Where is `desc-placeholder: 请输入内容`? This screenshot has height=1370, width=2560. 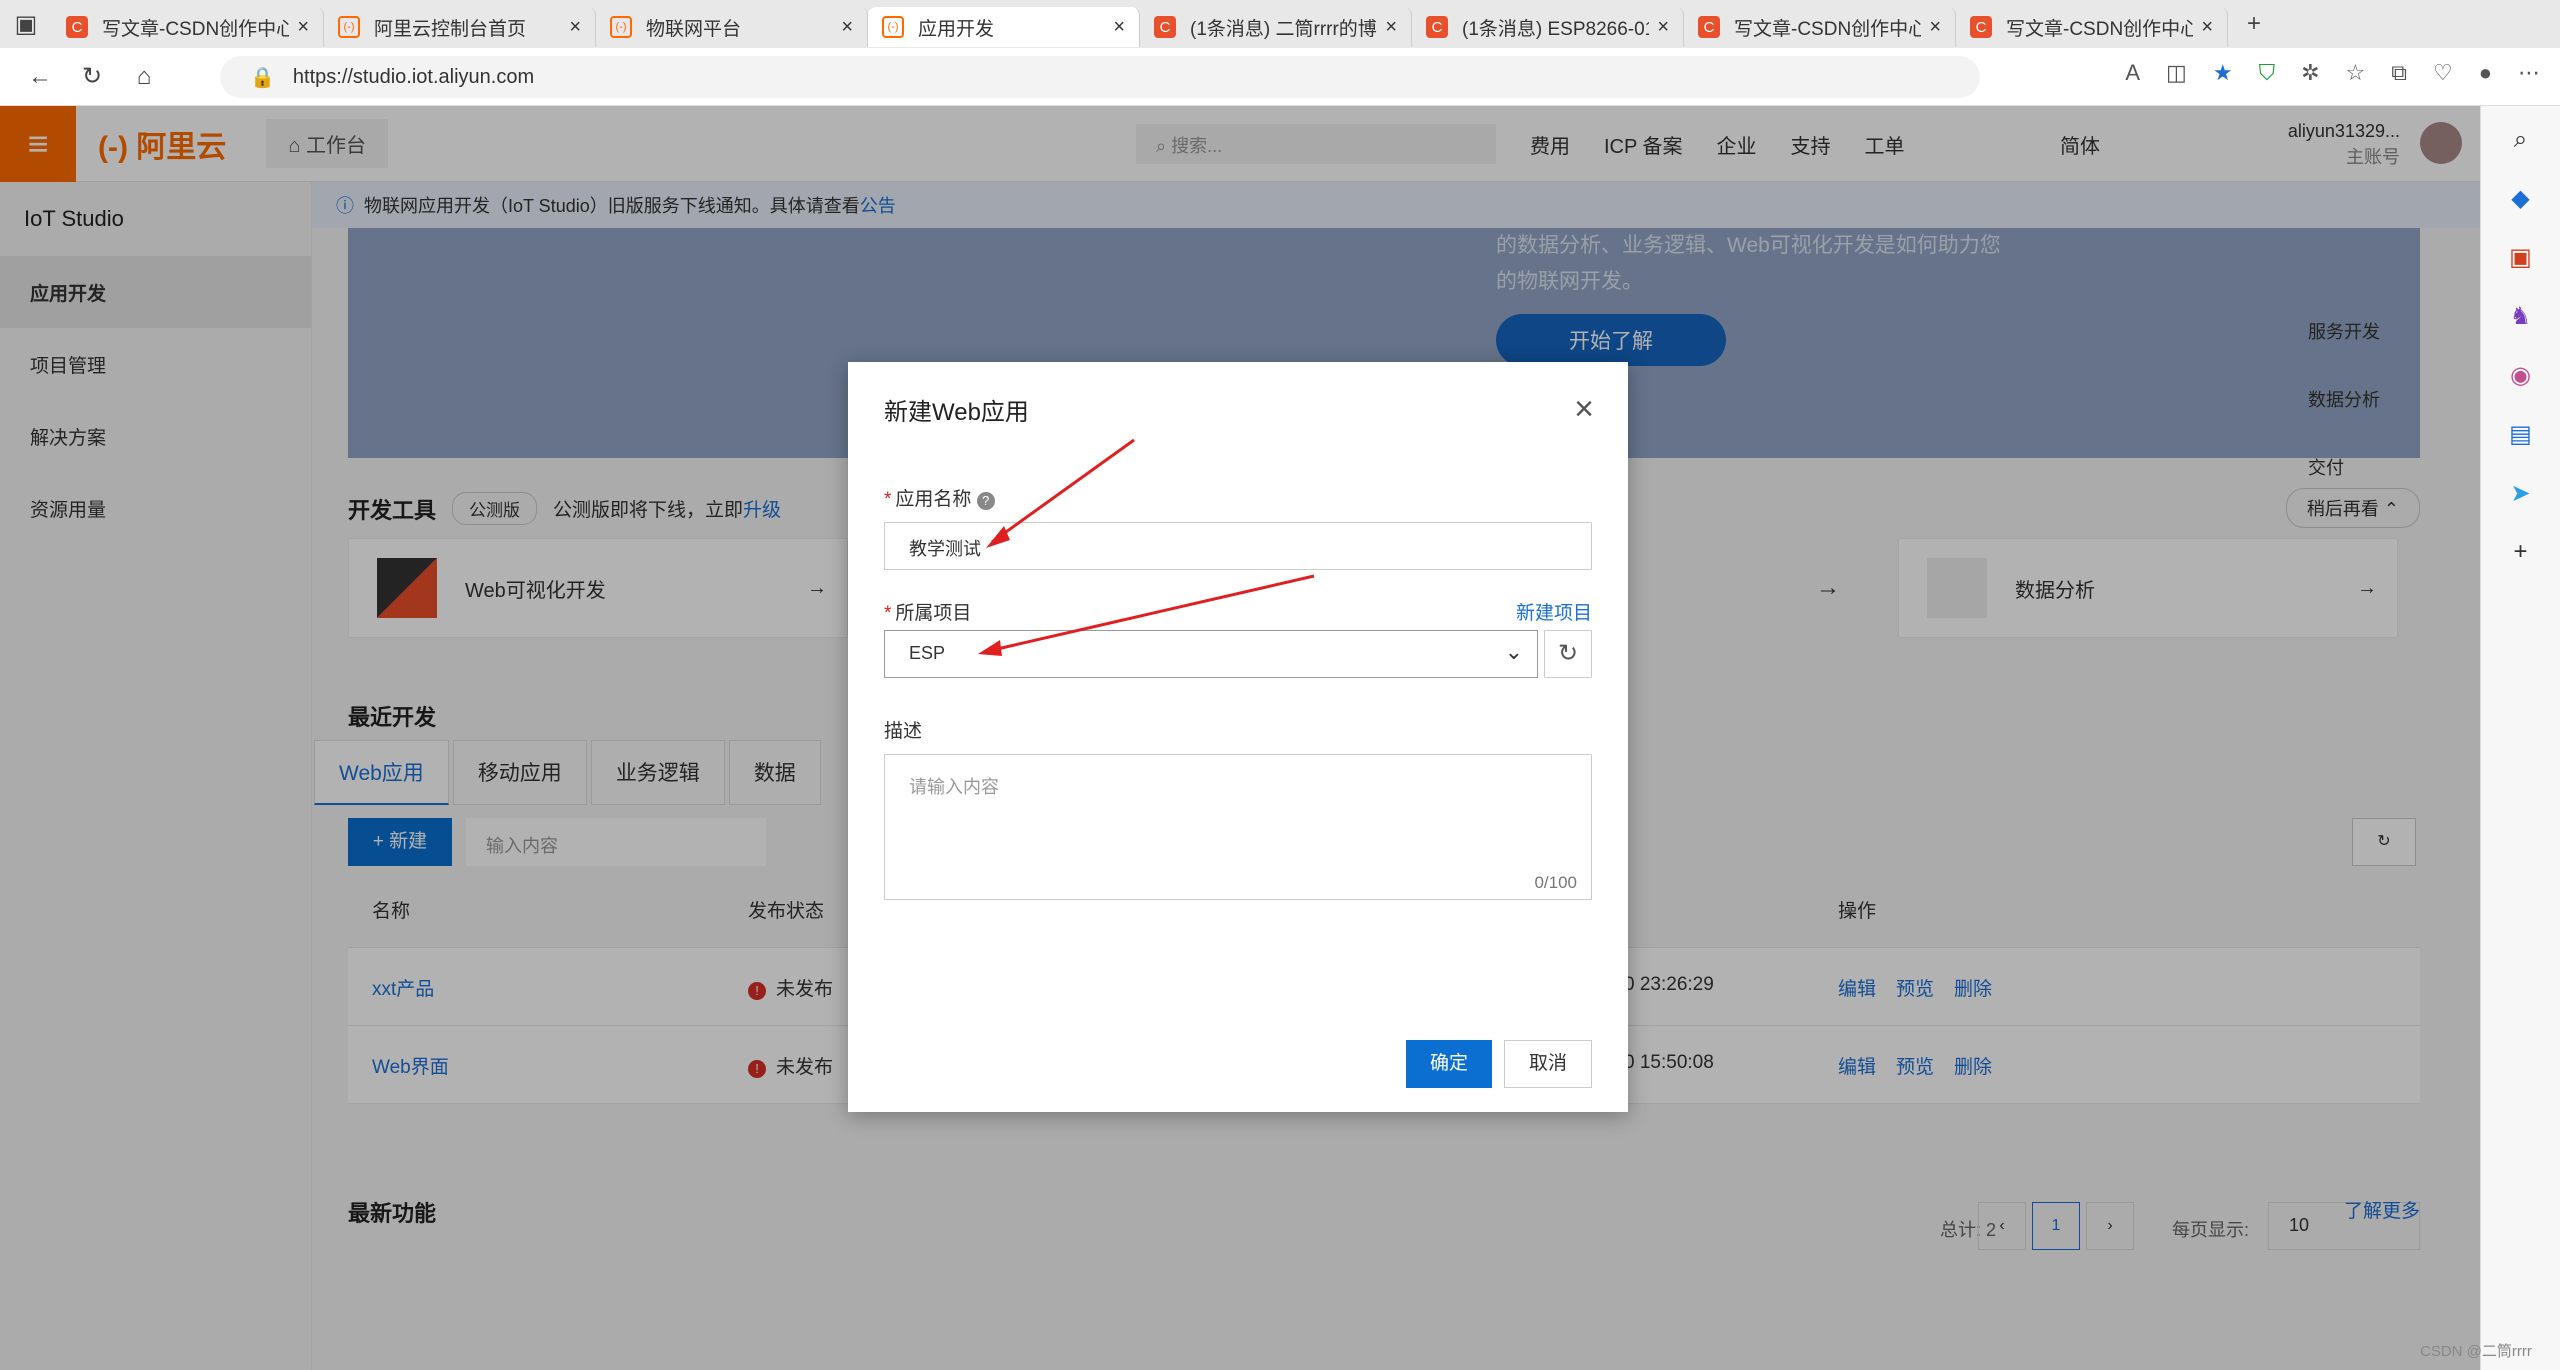 desc-placeholder: 请输入内容 is located at coordinates (954, 787).